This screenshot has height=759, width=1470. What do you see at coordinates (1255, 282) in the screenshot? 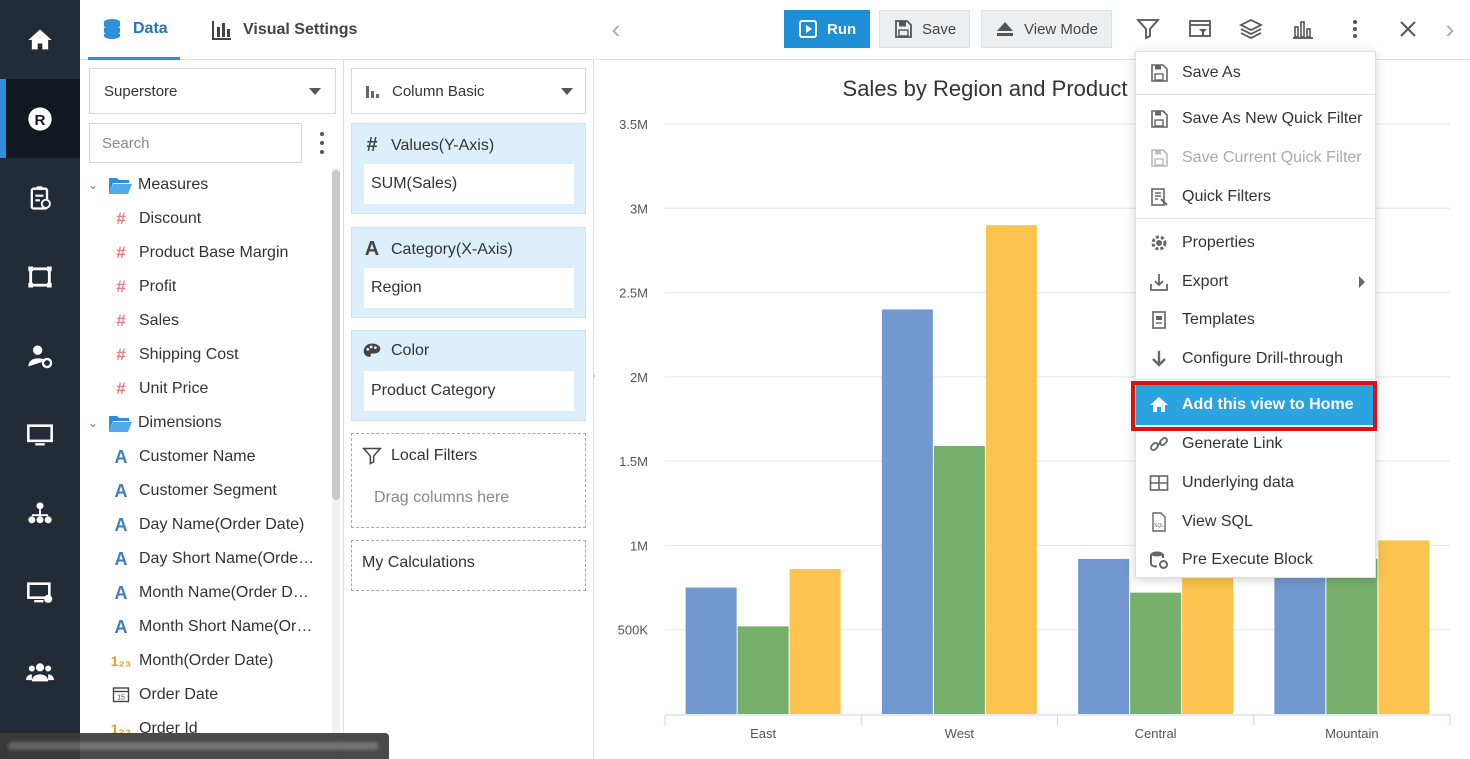
I see `menu-item-export: Export` at bounding box center [1255, 282].